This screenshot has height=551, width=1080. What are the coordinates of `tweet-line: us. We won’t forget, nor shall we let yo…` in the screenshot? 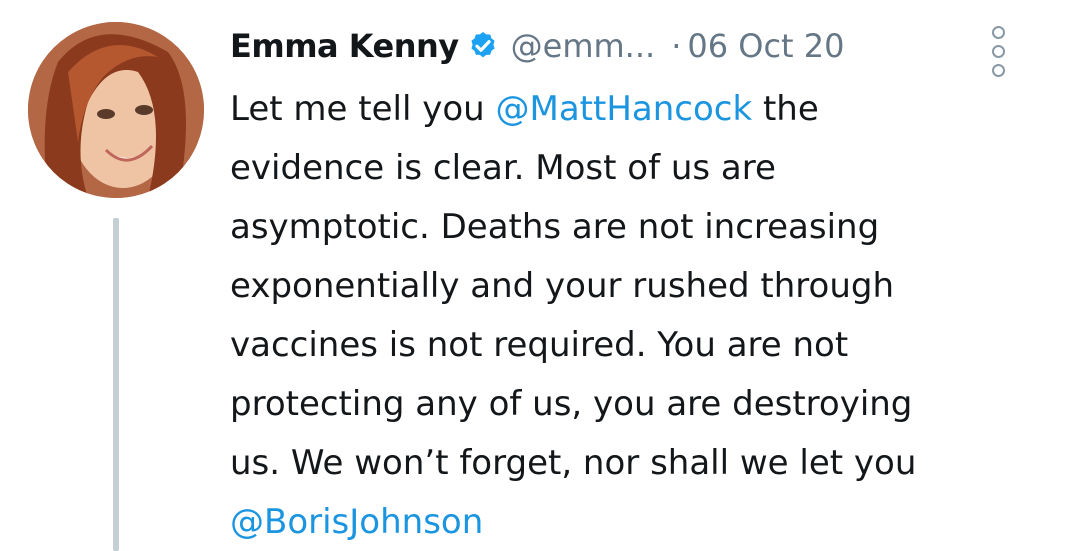 It's located at (573, 463).